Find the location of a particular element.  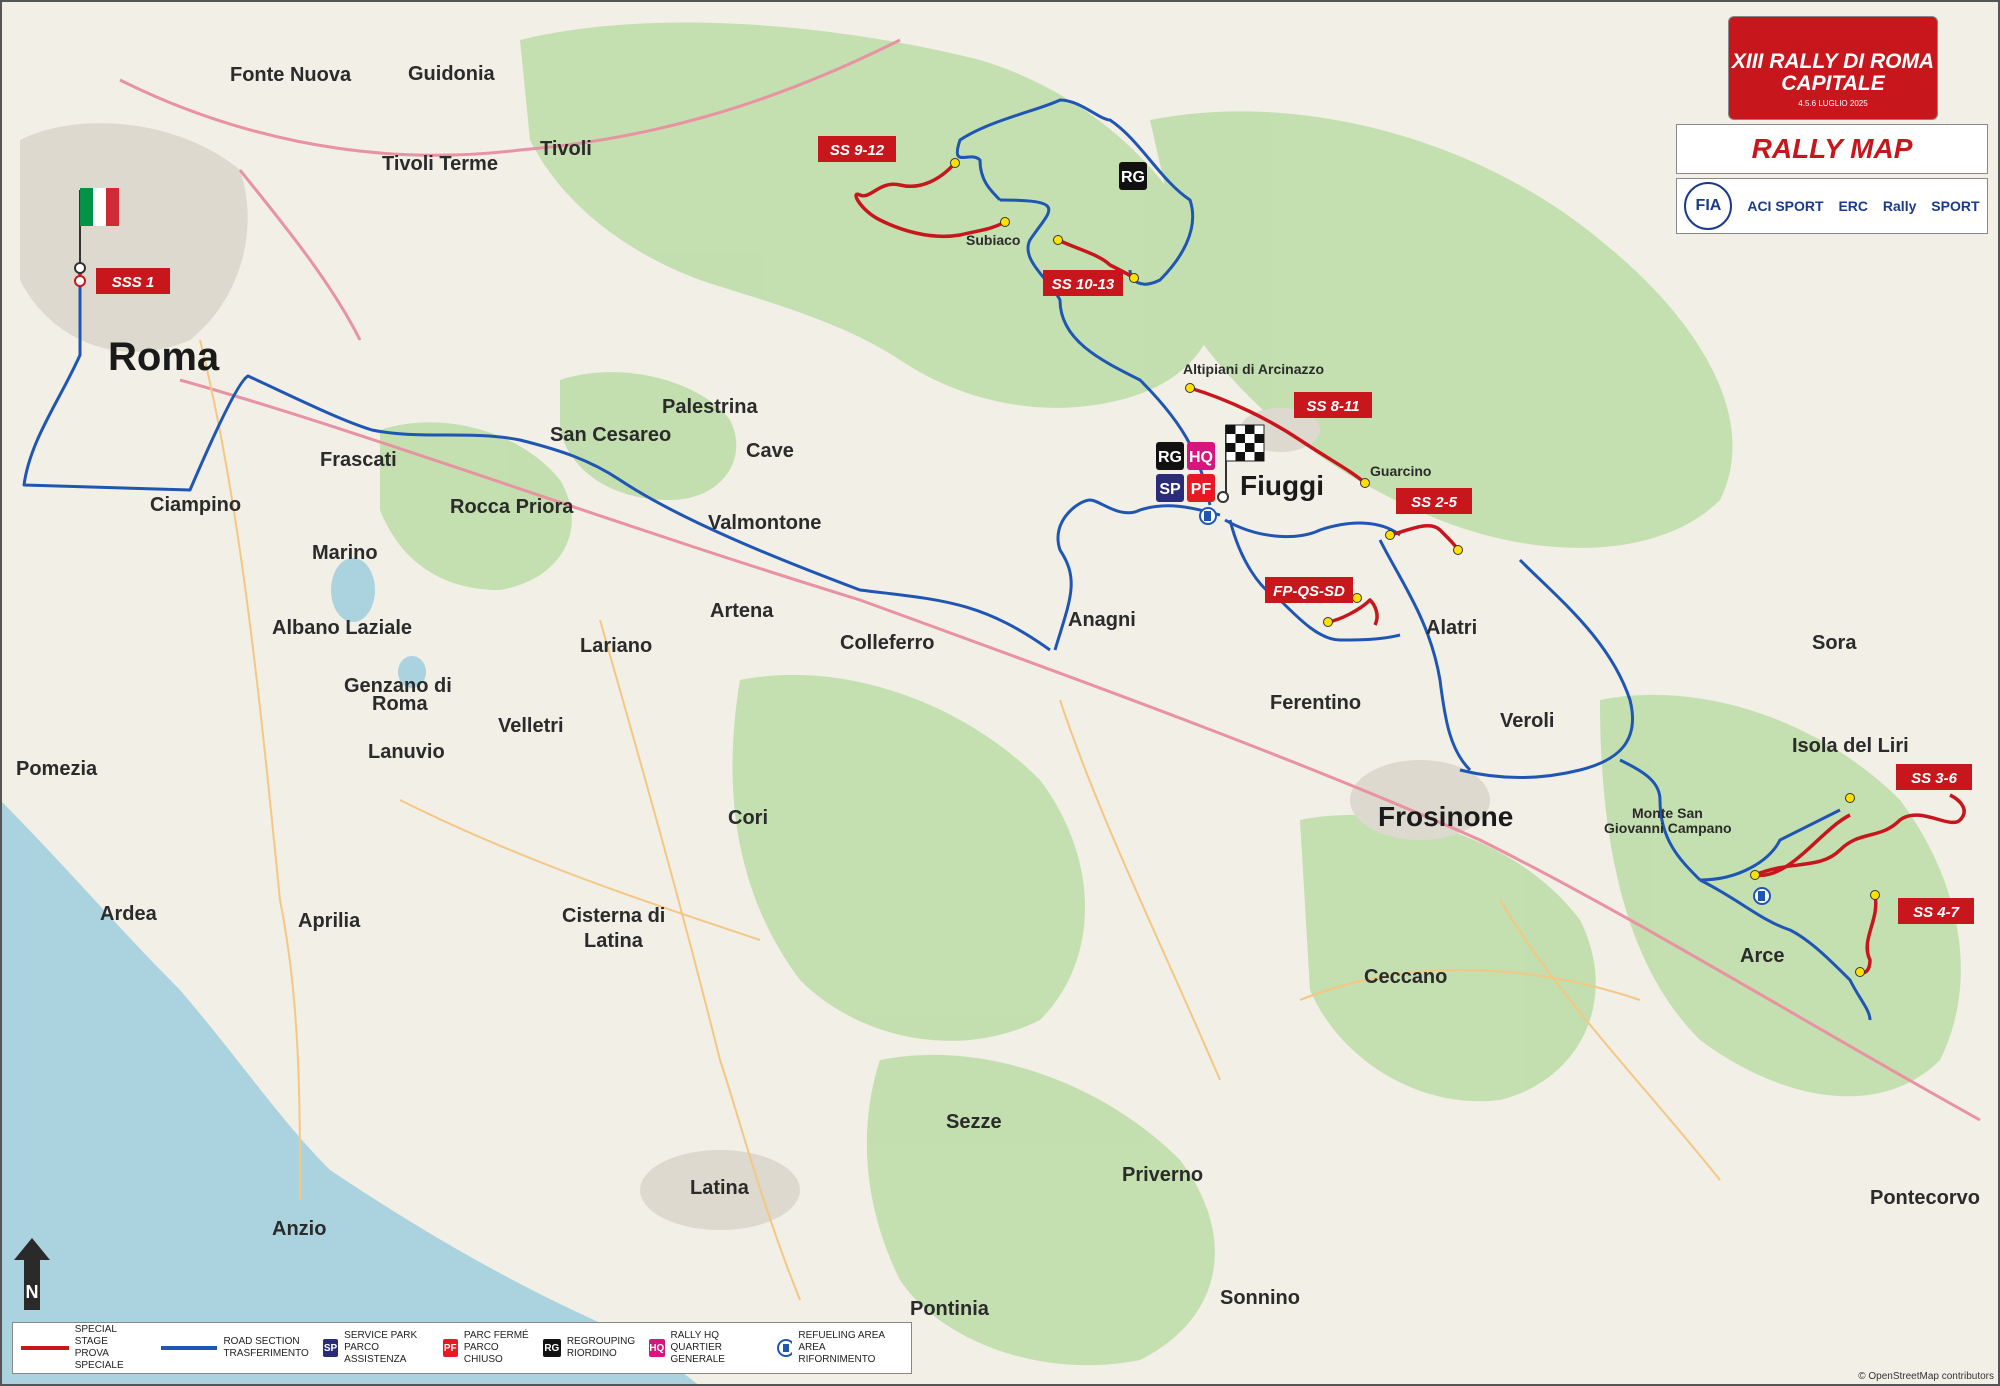

refuel-icon-fiuggi is located at coordinates (1208, 516).